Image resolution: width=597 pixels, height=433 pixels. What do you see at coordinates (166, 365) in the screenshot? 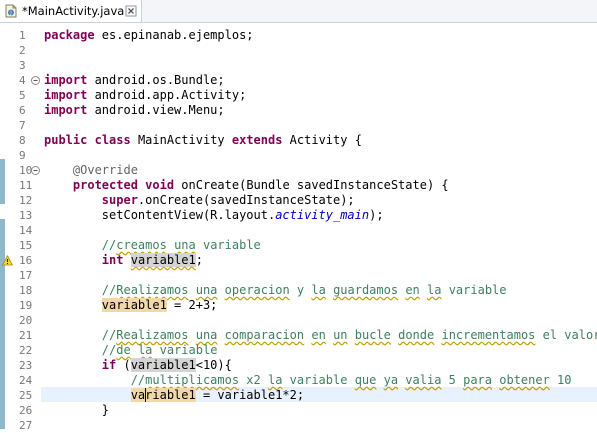
I see `code-line-23: if (variable1<10){` at bounding box center [166, 365].